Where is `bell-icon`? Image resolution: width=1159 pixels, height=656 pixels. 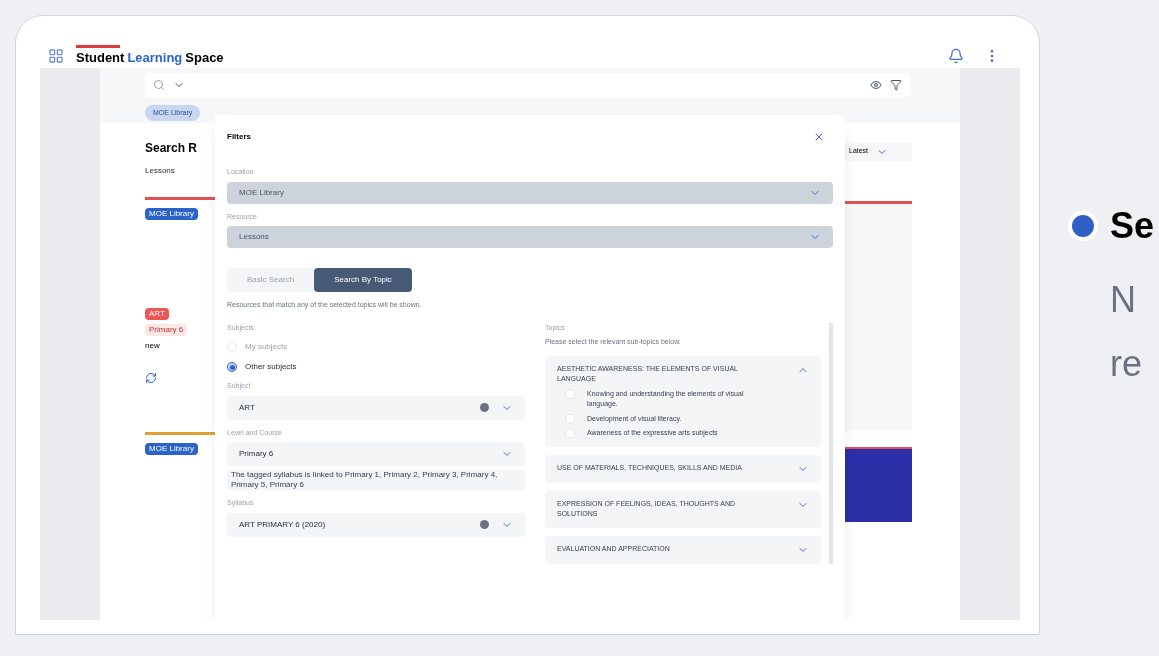 bell-icon is located at coordinates (956, 56).